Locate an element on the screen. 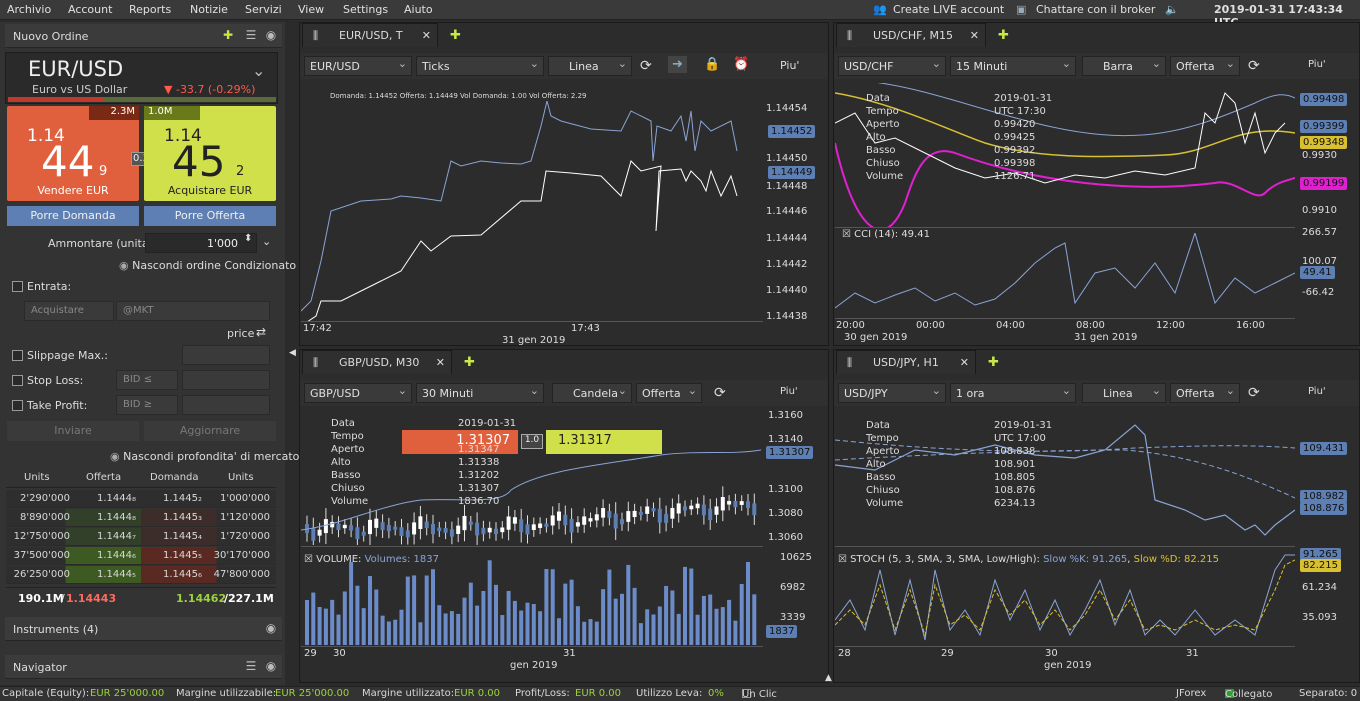 The image size is (1360, 701). hide-conditional-link: ◉ Nascondi ordine Condizionato is located at coordinates (207, 265).